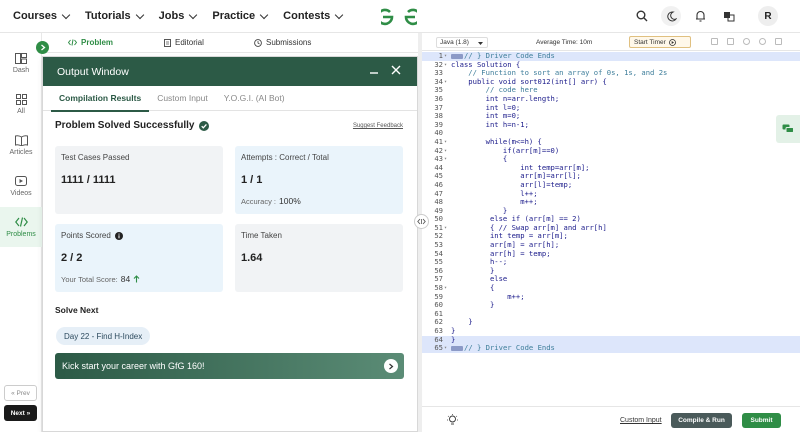 This screenshot has width=800, height=432. Describe the element at coordinates (660, 42) in the screenshot. I see `start-timer-button: Start Timer` at that location.